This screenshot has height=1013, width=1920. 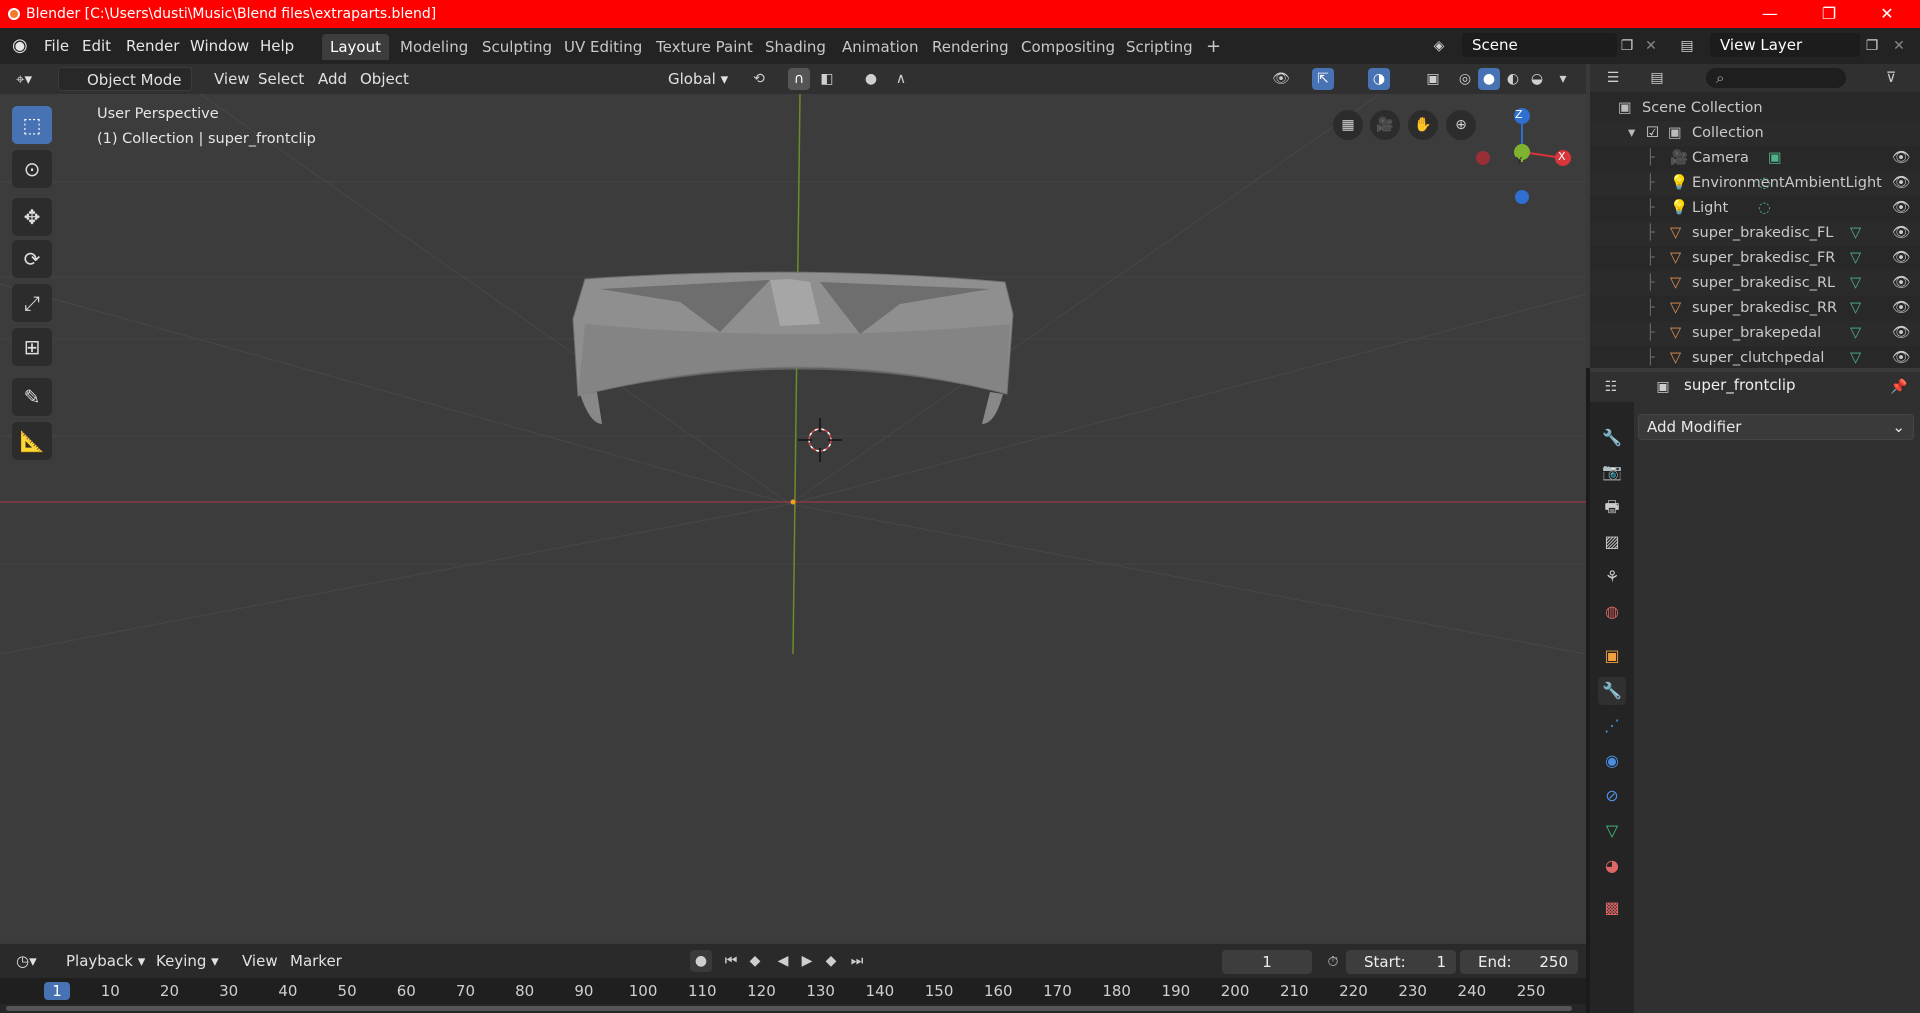 I want to click on shading-options-icon: ▾, so click(x=1563, y=79).